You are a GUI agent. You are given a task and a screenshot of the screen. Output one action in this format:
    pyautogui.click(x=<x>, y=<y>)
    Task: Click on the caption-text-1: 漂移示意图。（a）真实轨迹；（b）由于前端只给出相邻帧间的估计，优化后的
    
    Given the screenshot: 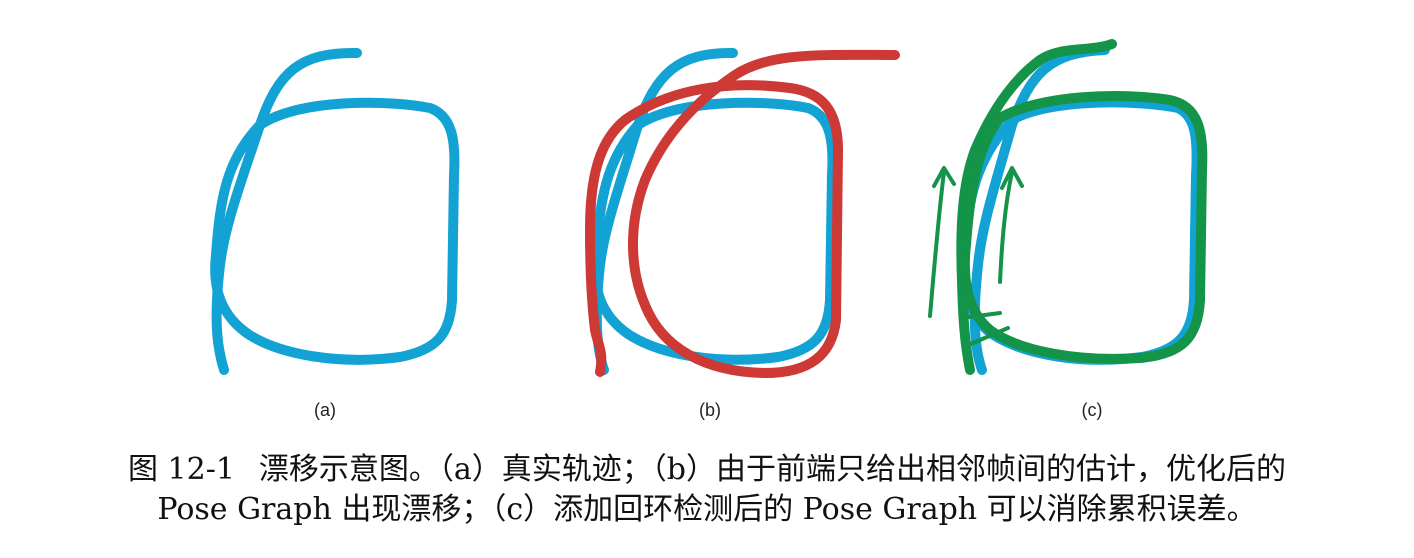 What is the action you would take?
    pyautogui.click(x=772, y=469)
    